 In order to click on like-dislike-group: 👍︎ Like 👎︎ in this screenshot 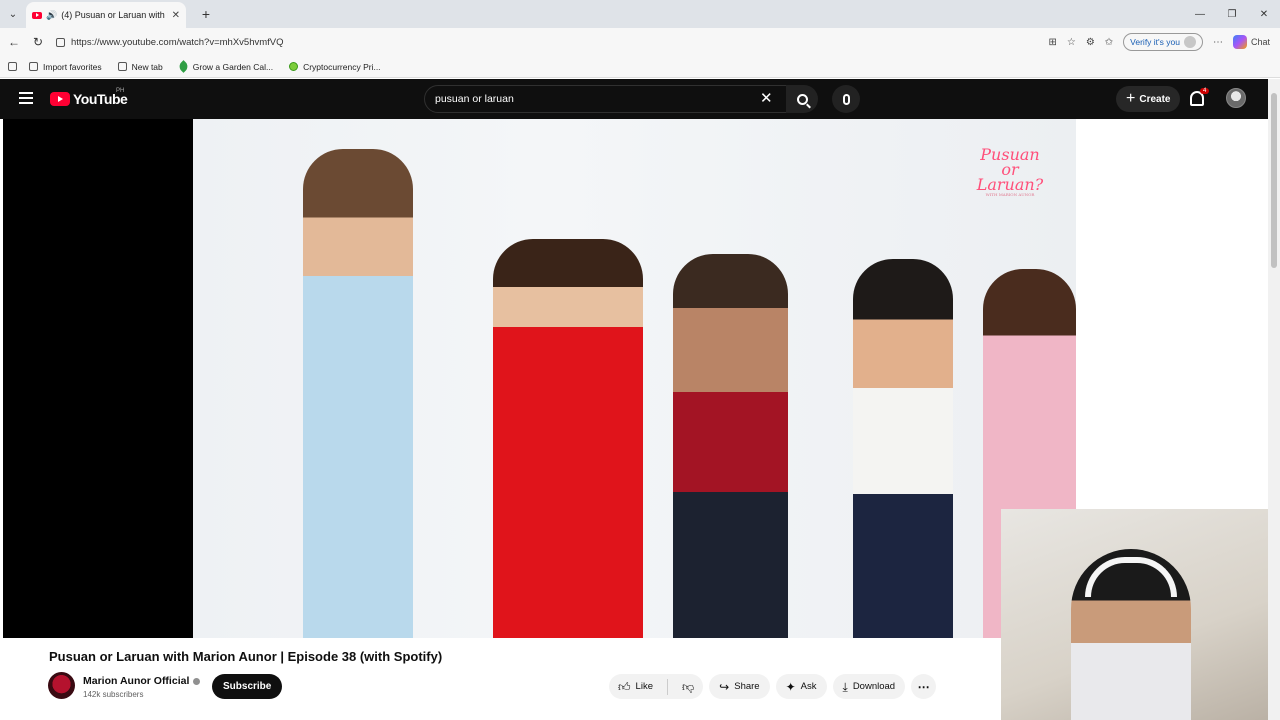, I will do `click(656, 686)`.